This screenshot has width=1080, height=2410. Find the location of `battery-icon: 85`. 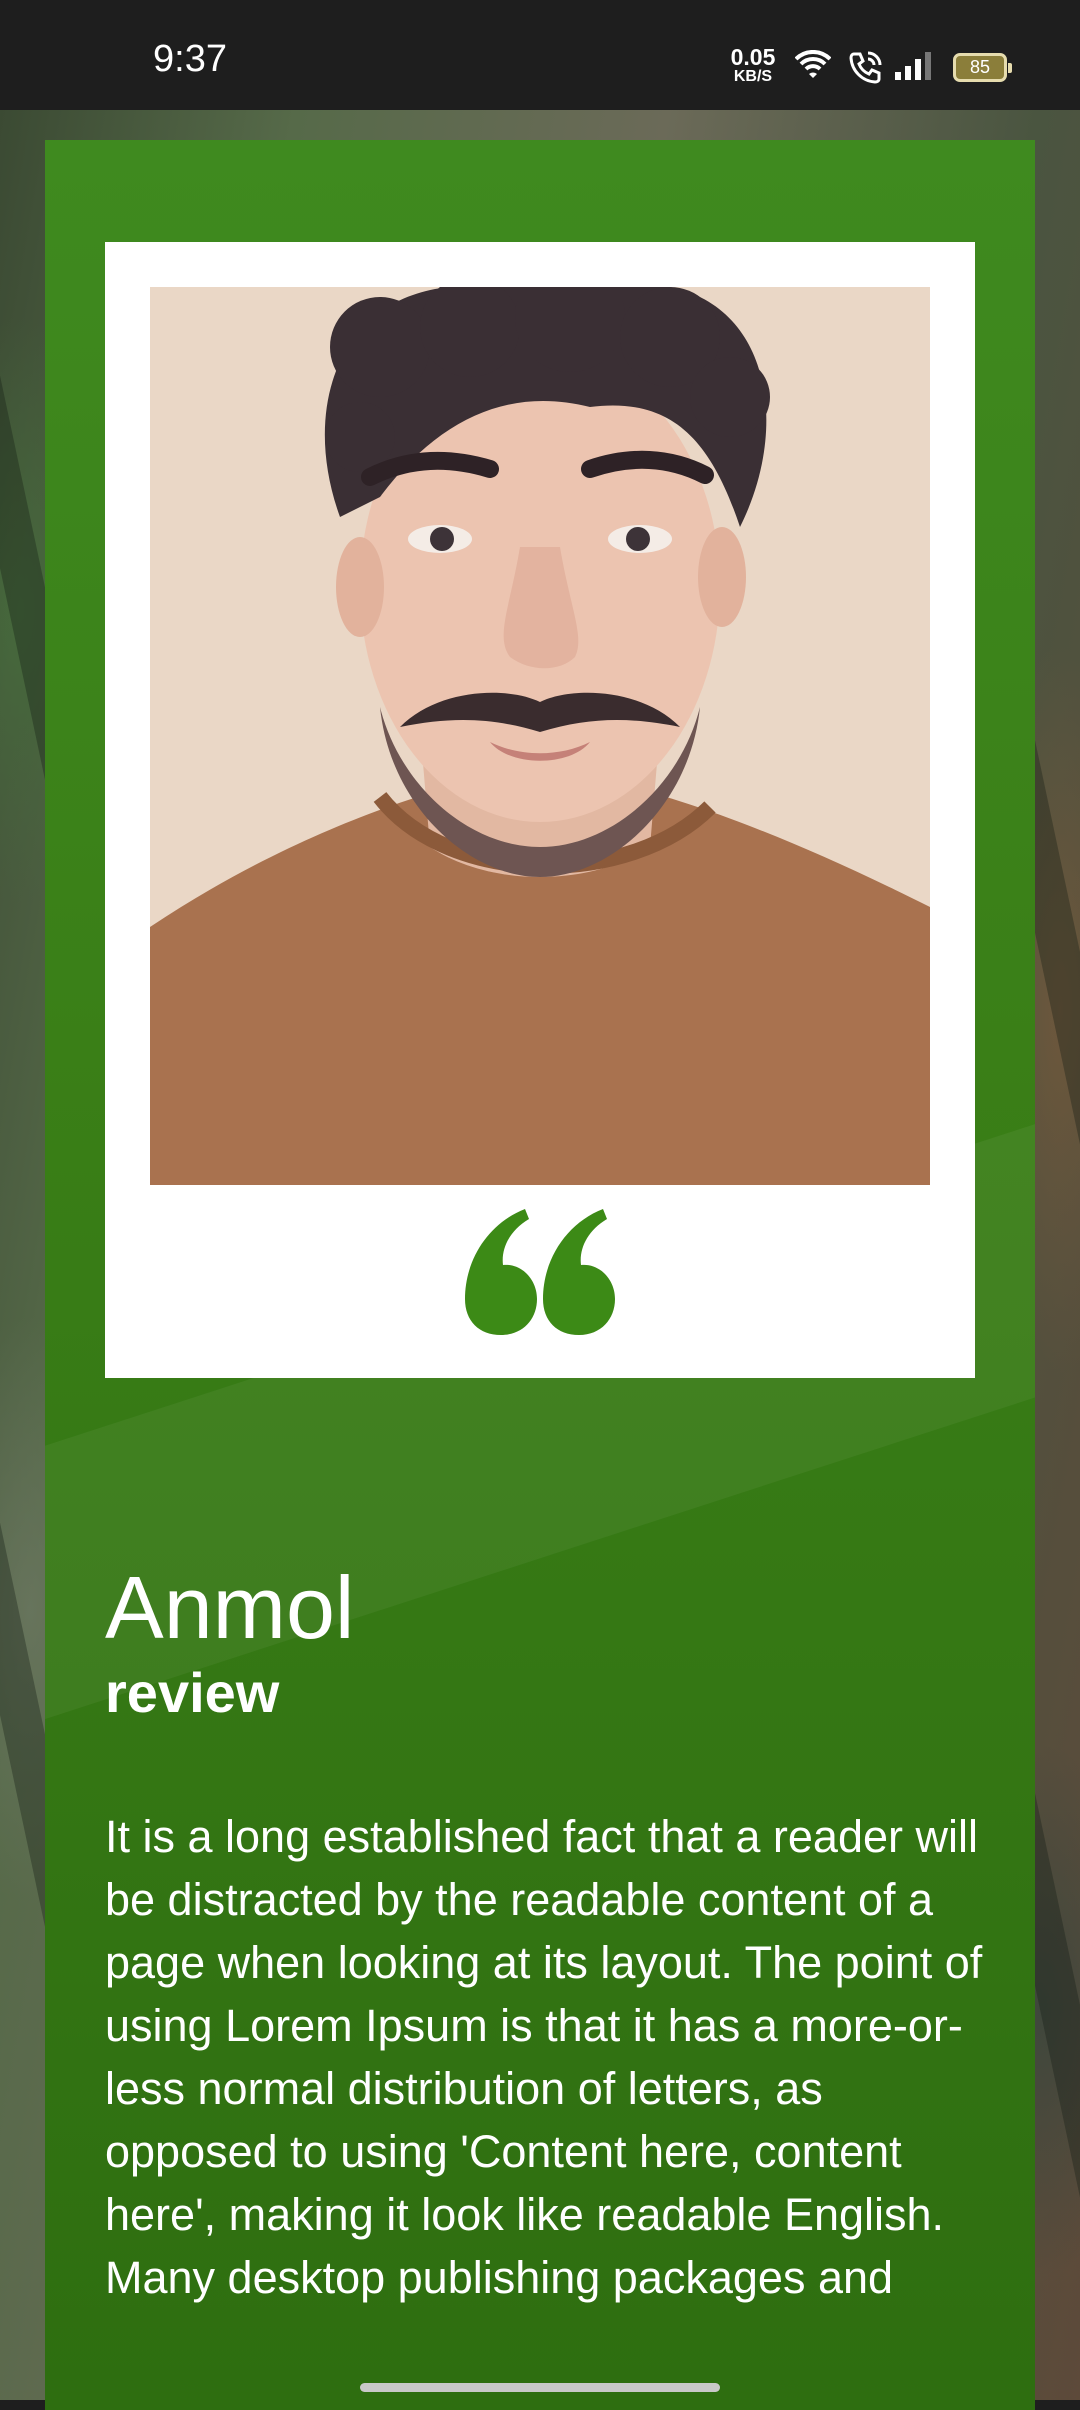

battery-icon: 85 is located at coordinates (982, 67).